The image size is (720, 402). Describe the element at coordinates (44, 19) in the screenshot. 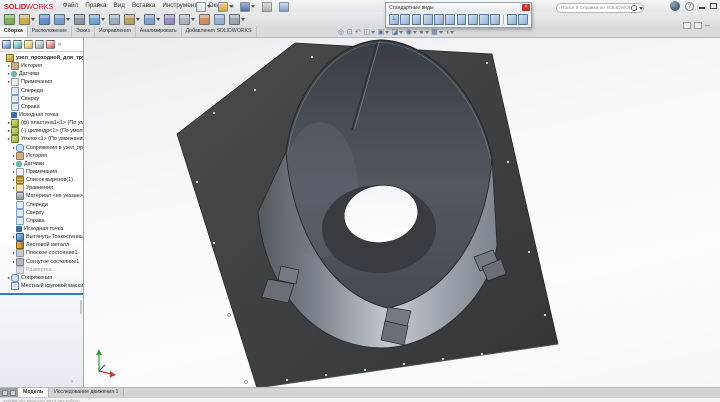

I see `mate-icon` at that location.